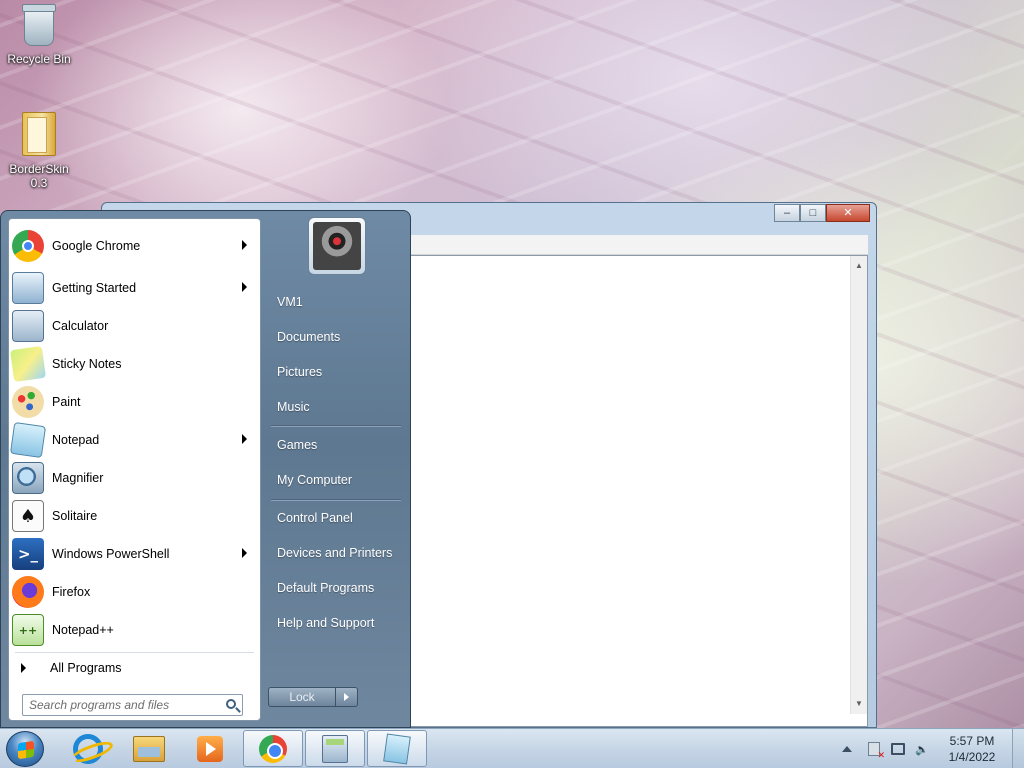 Image resolution: width=1024 pixels, height=768 pixels. What do you see at coordinates (75, 516) in the screenshot?
I see `program-label: Solitaire` at bounding box center [75, 516].